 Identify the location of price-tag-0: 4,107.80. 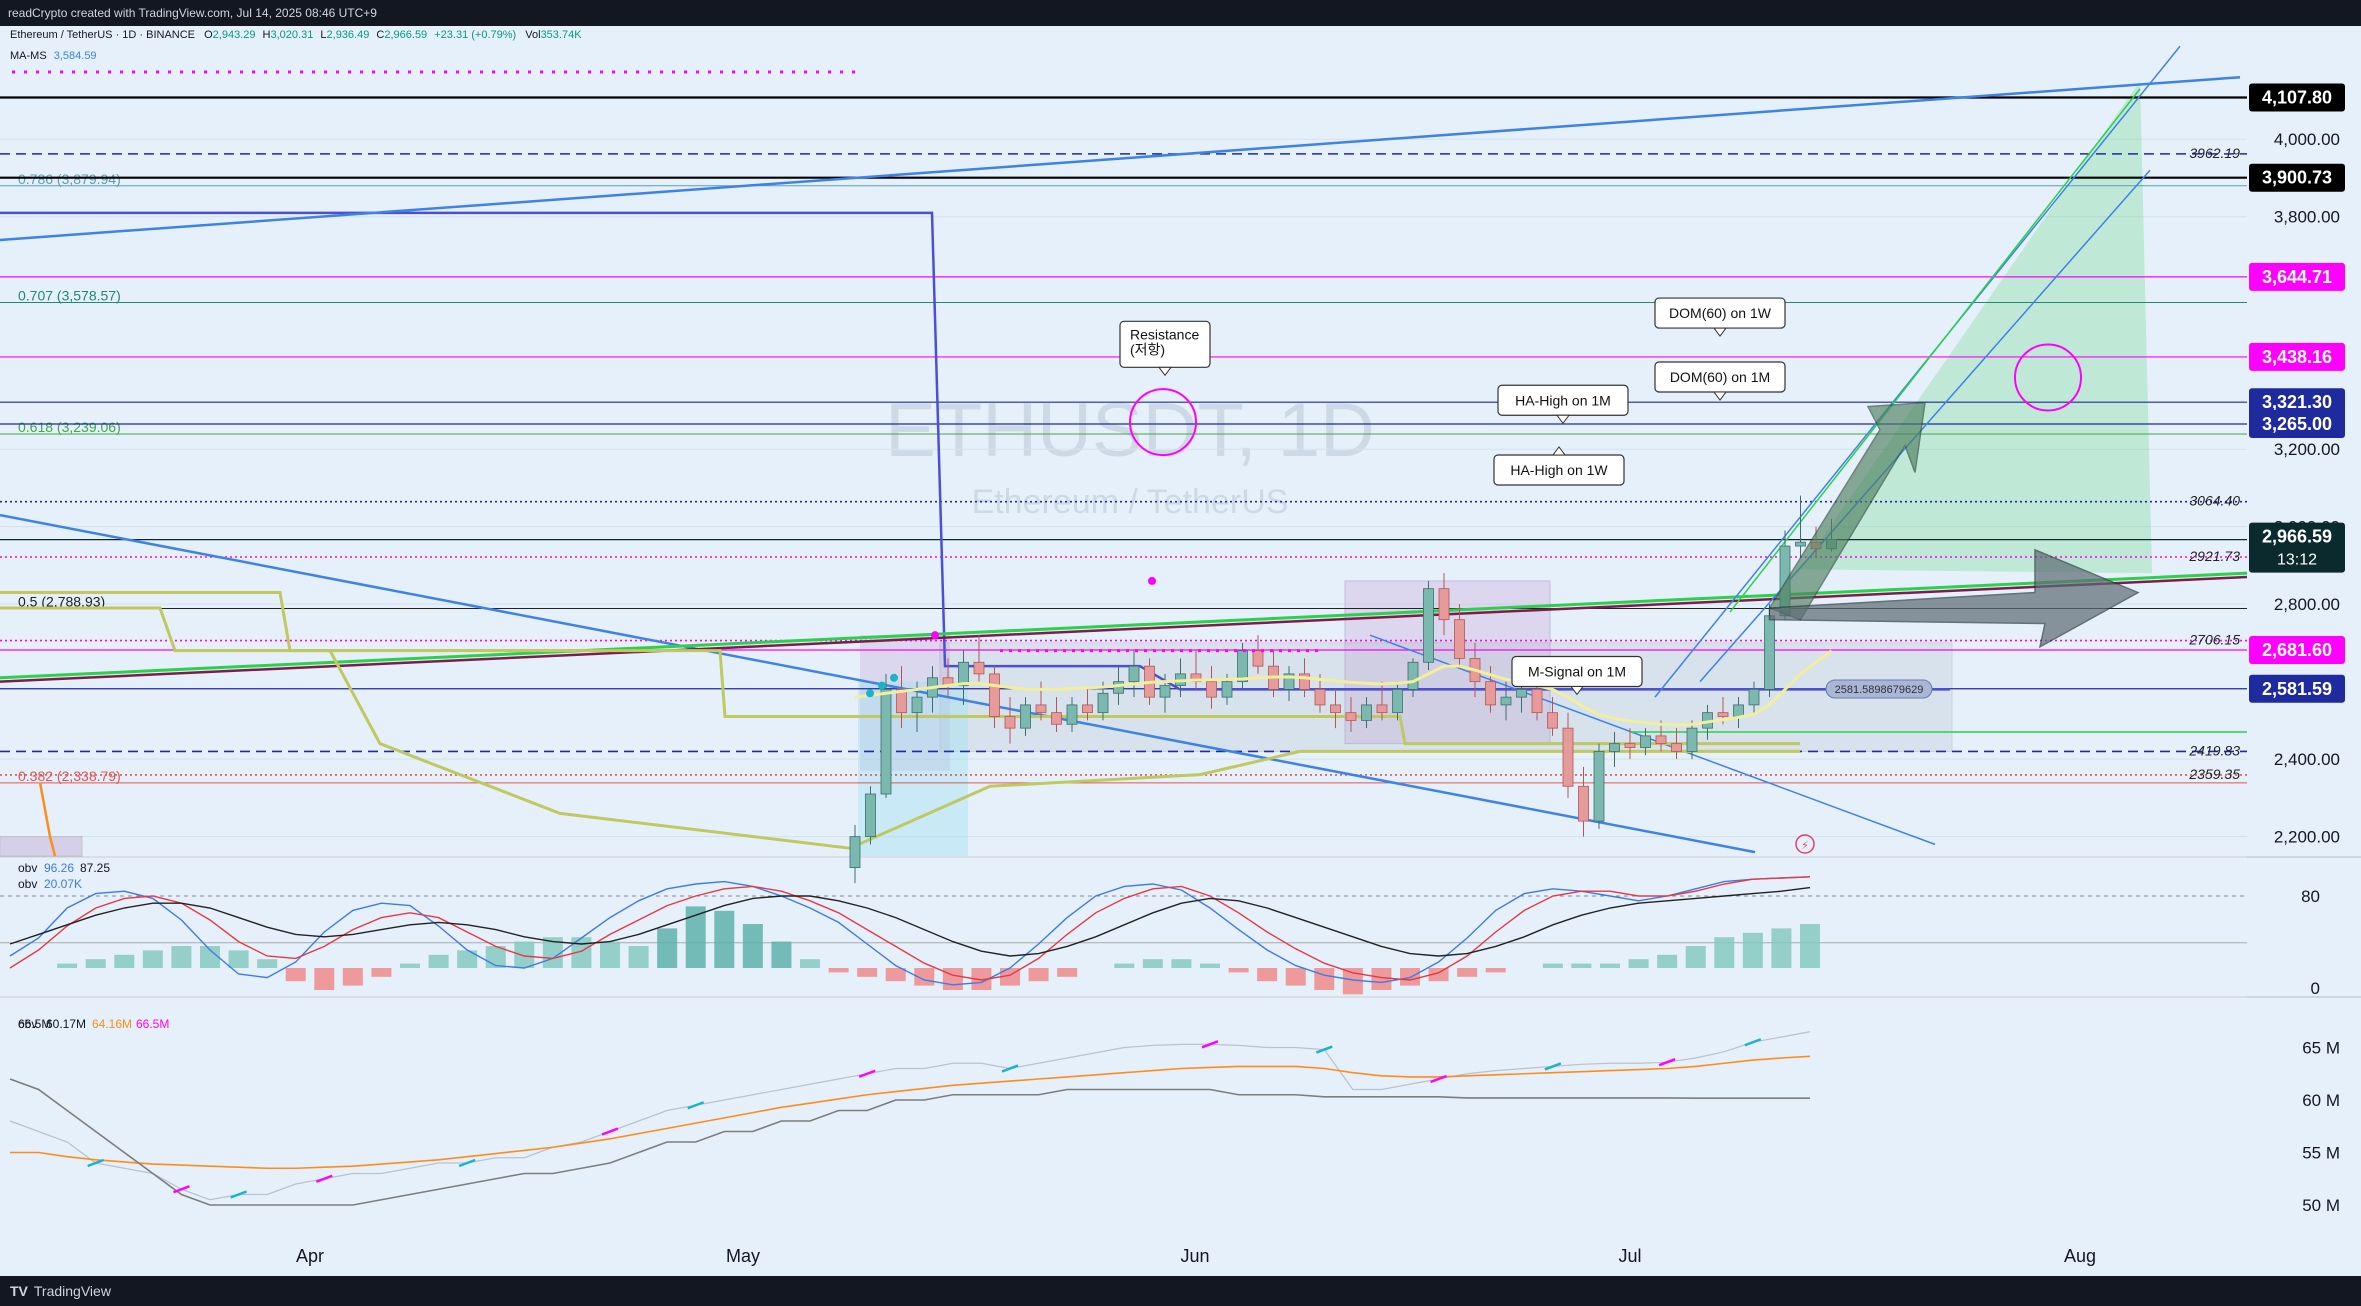
(2297, 97).